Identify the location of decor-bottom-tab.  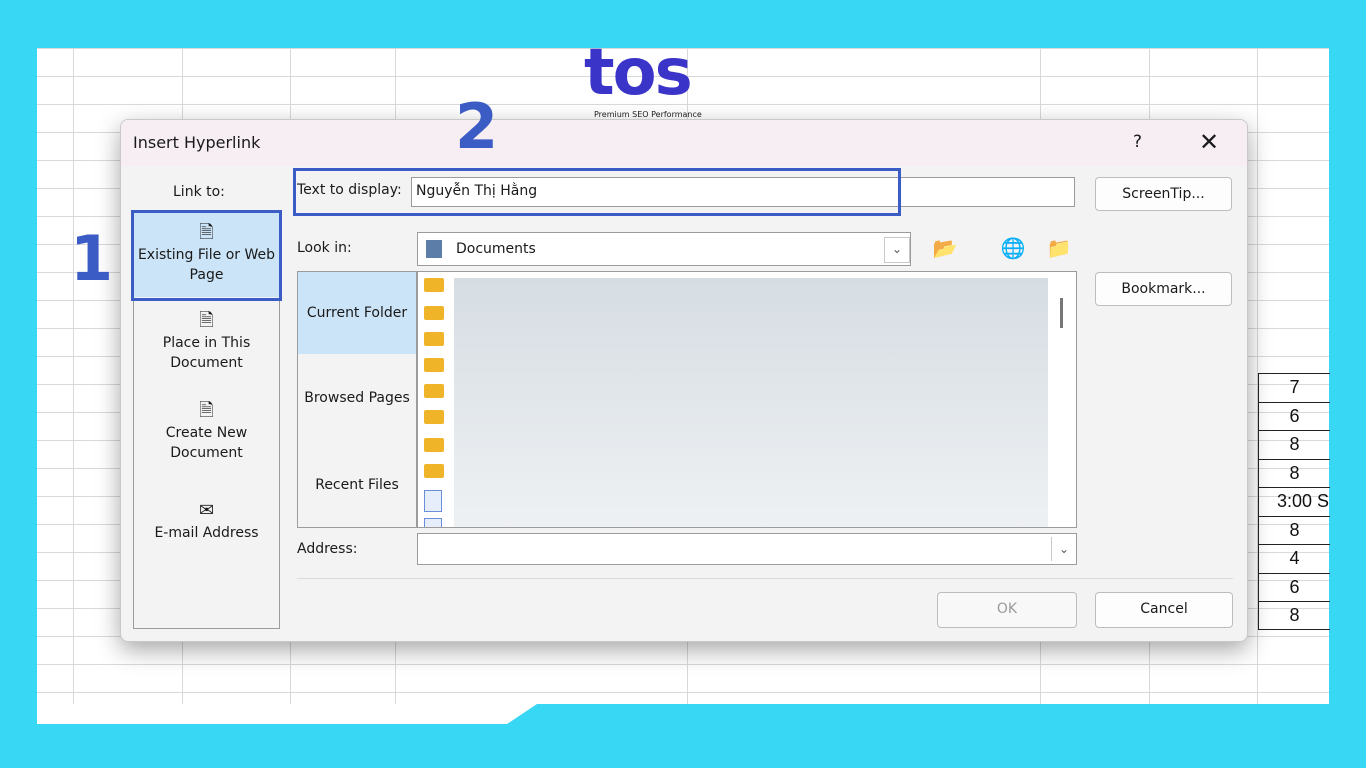
(287, 714).